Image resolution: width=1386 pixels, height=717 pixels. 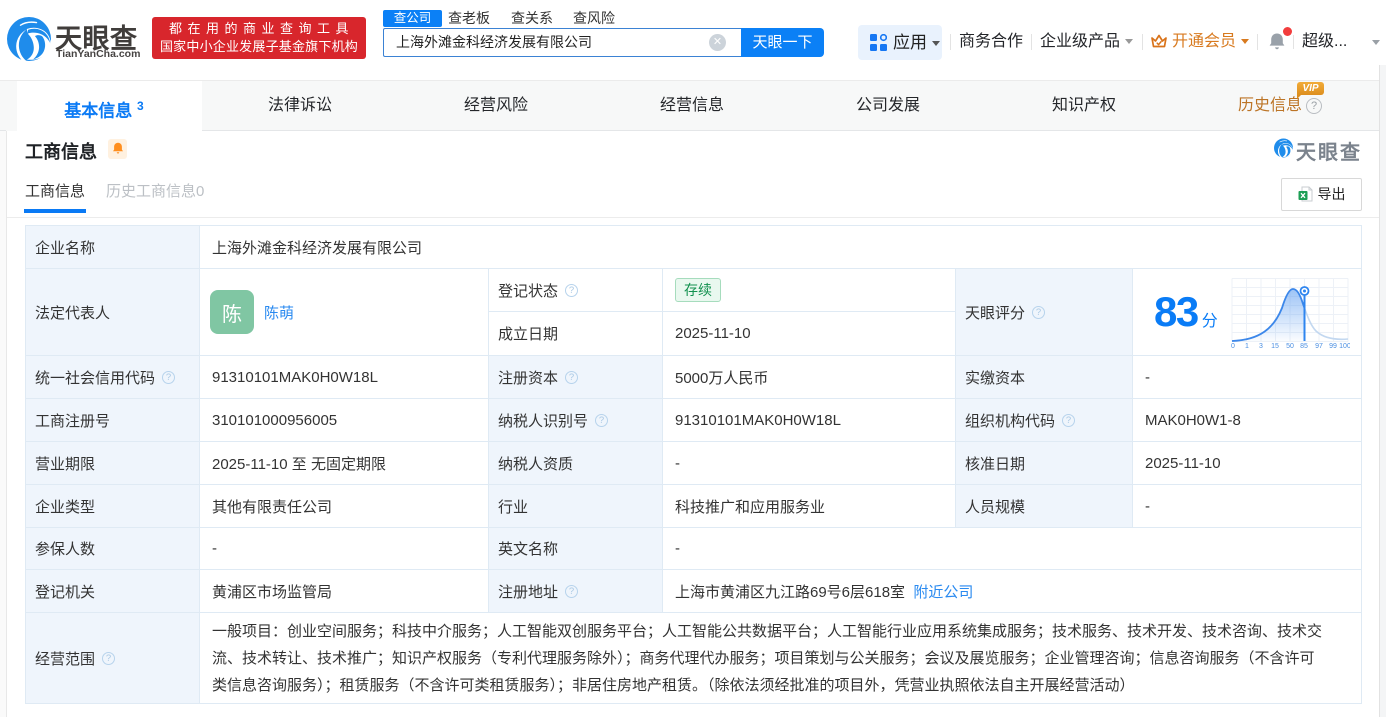 I want to click on svg-text: 99, so click(x=1333, y=346).